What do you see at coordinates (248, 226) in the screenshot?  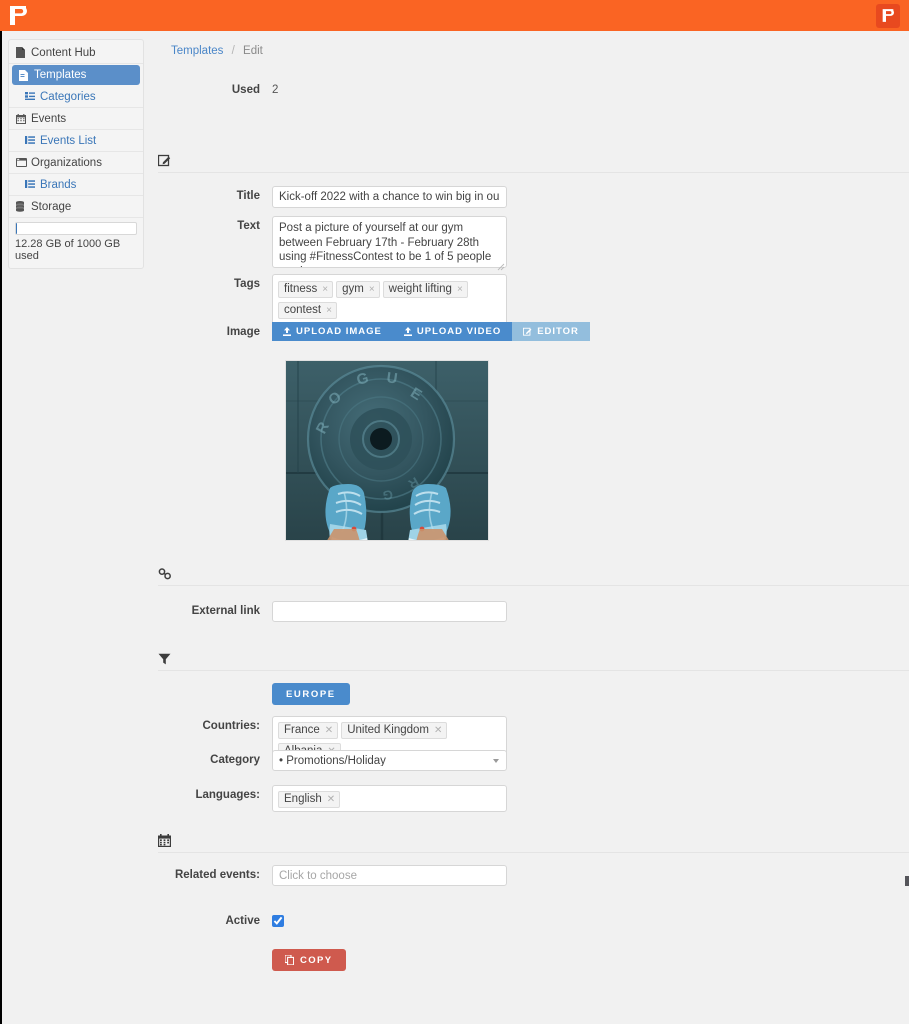 I see `text-label: Text` at bounding box center [248, 226].